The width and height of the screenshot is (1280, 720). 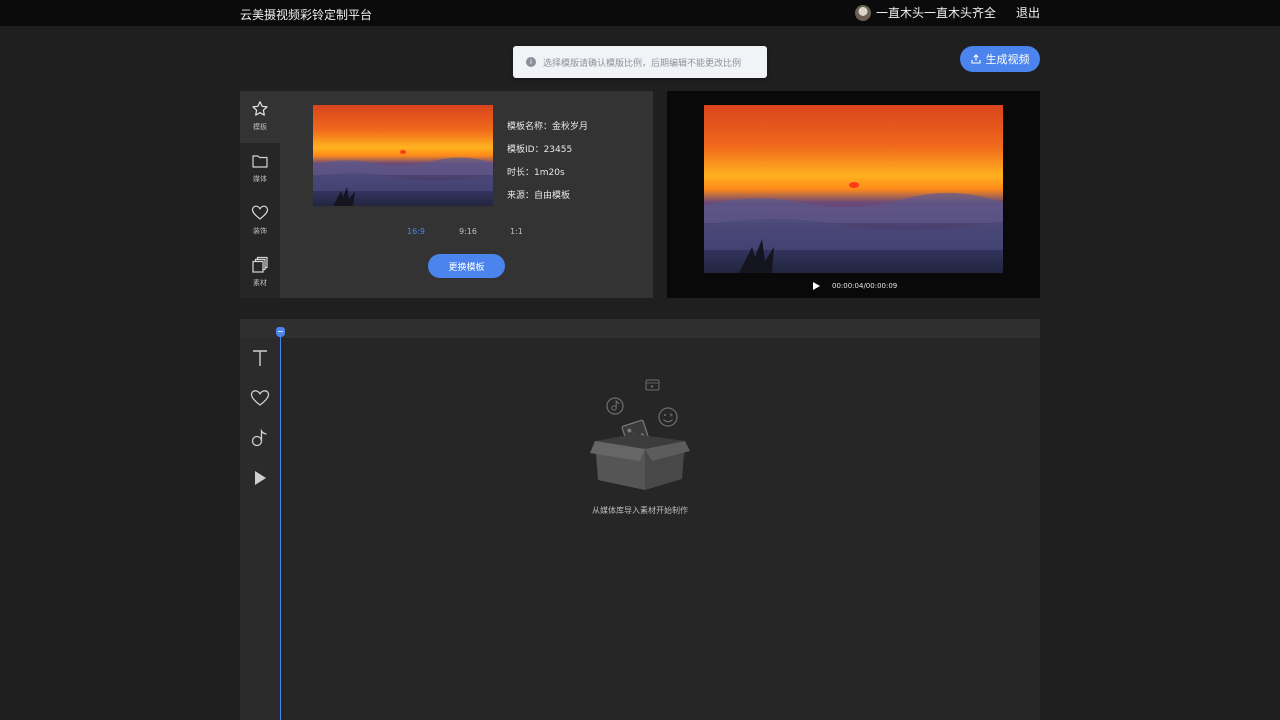 What do you see at coordinates (936, 12) in the screenshot?
I see `username: 一直木头一直木头齐全` at bounding box center [936, 12].